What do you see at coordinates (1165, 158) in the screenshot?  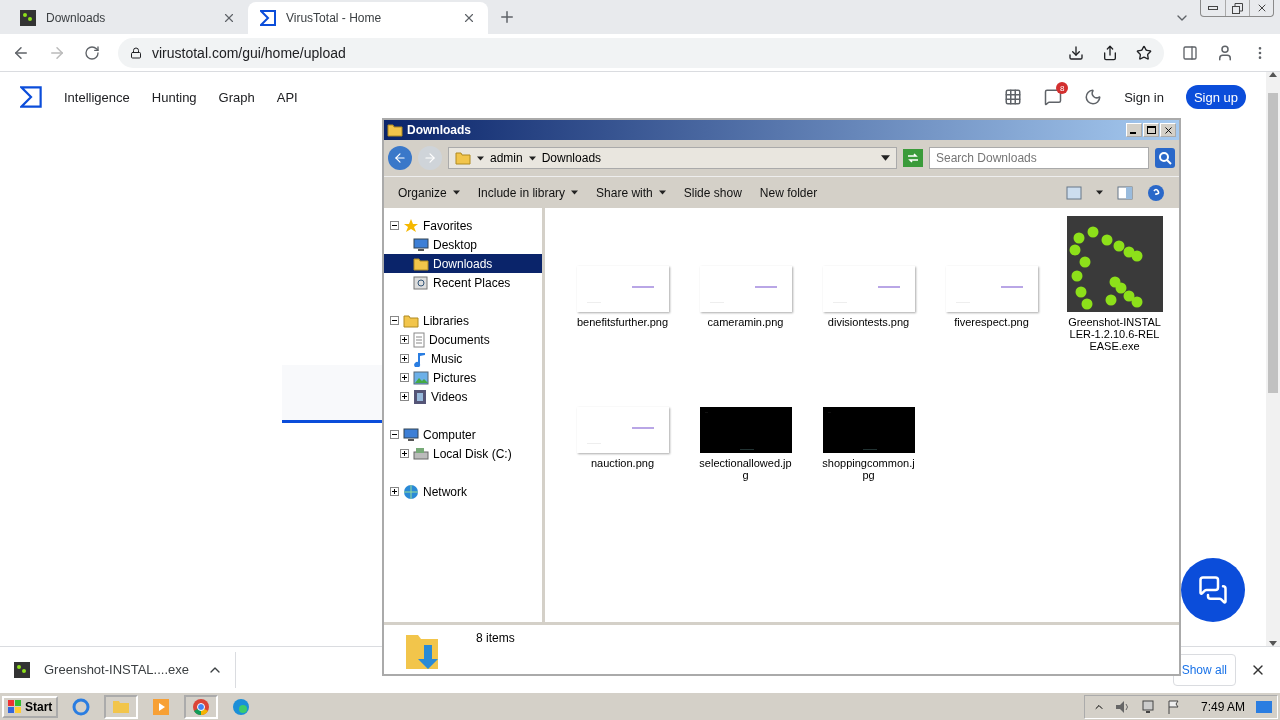 I see `search-icon` at bounding box center [1165, 158].